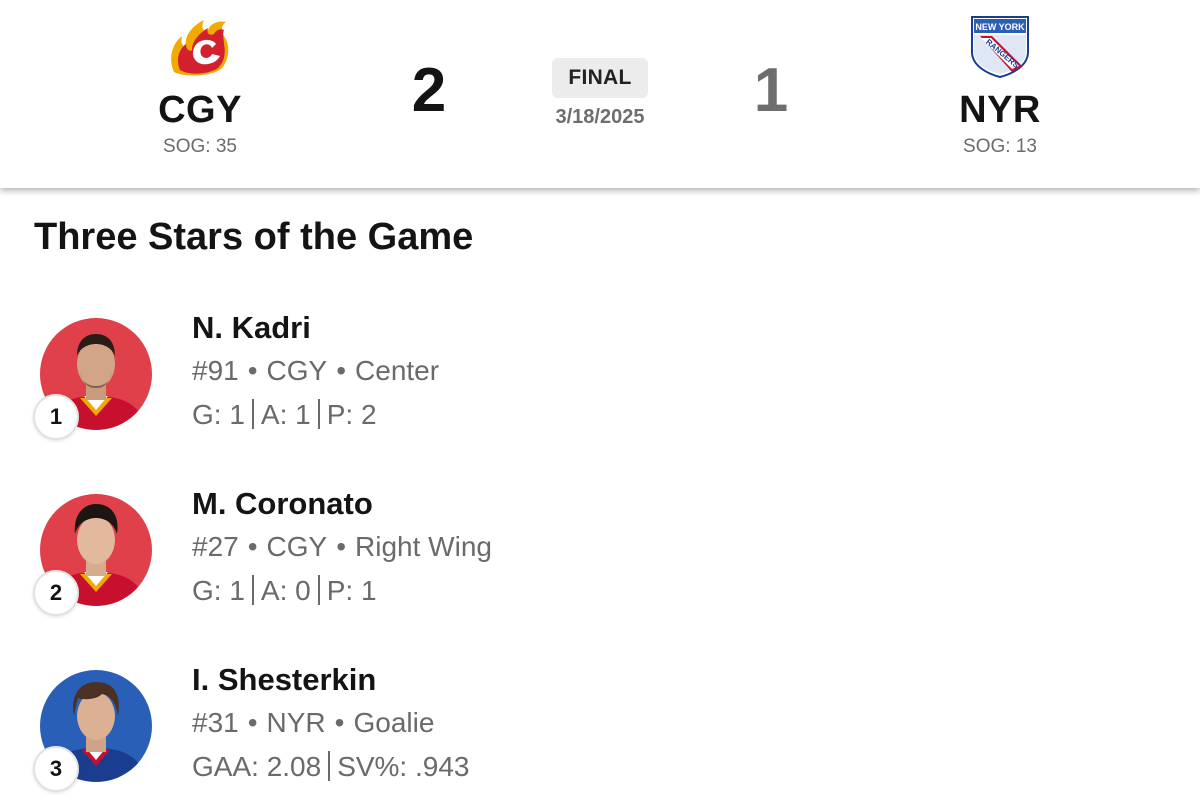 Image resolution: width=1200 pixels, height=808 pixels. I want to click on stat-gaa: GAA: 2.08, so click(257, 766).